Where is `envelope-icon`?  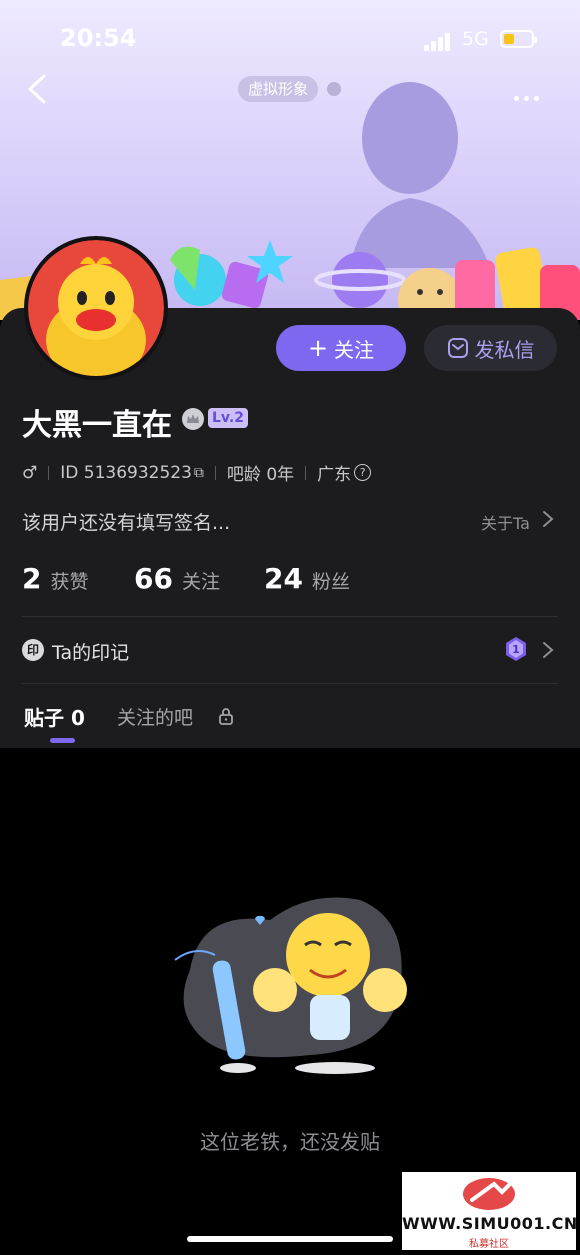 envelope-icon is located at coordinates (457, 348).